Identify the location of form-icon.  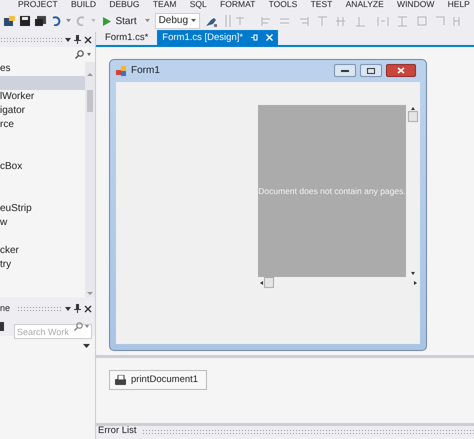
(121, 71).